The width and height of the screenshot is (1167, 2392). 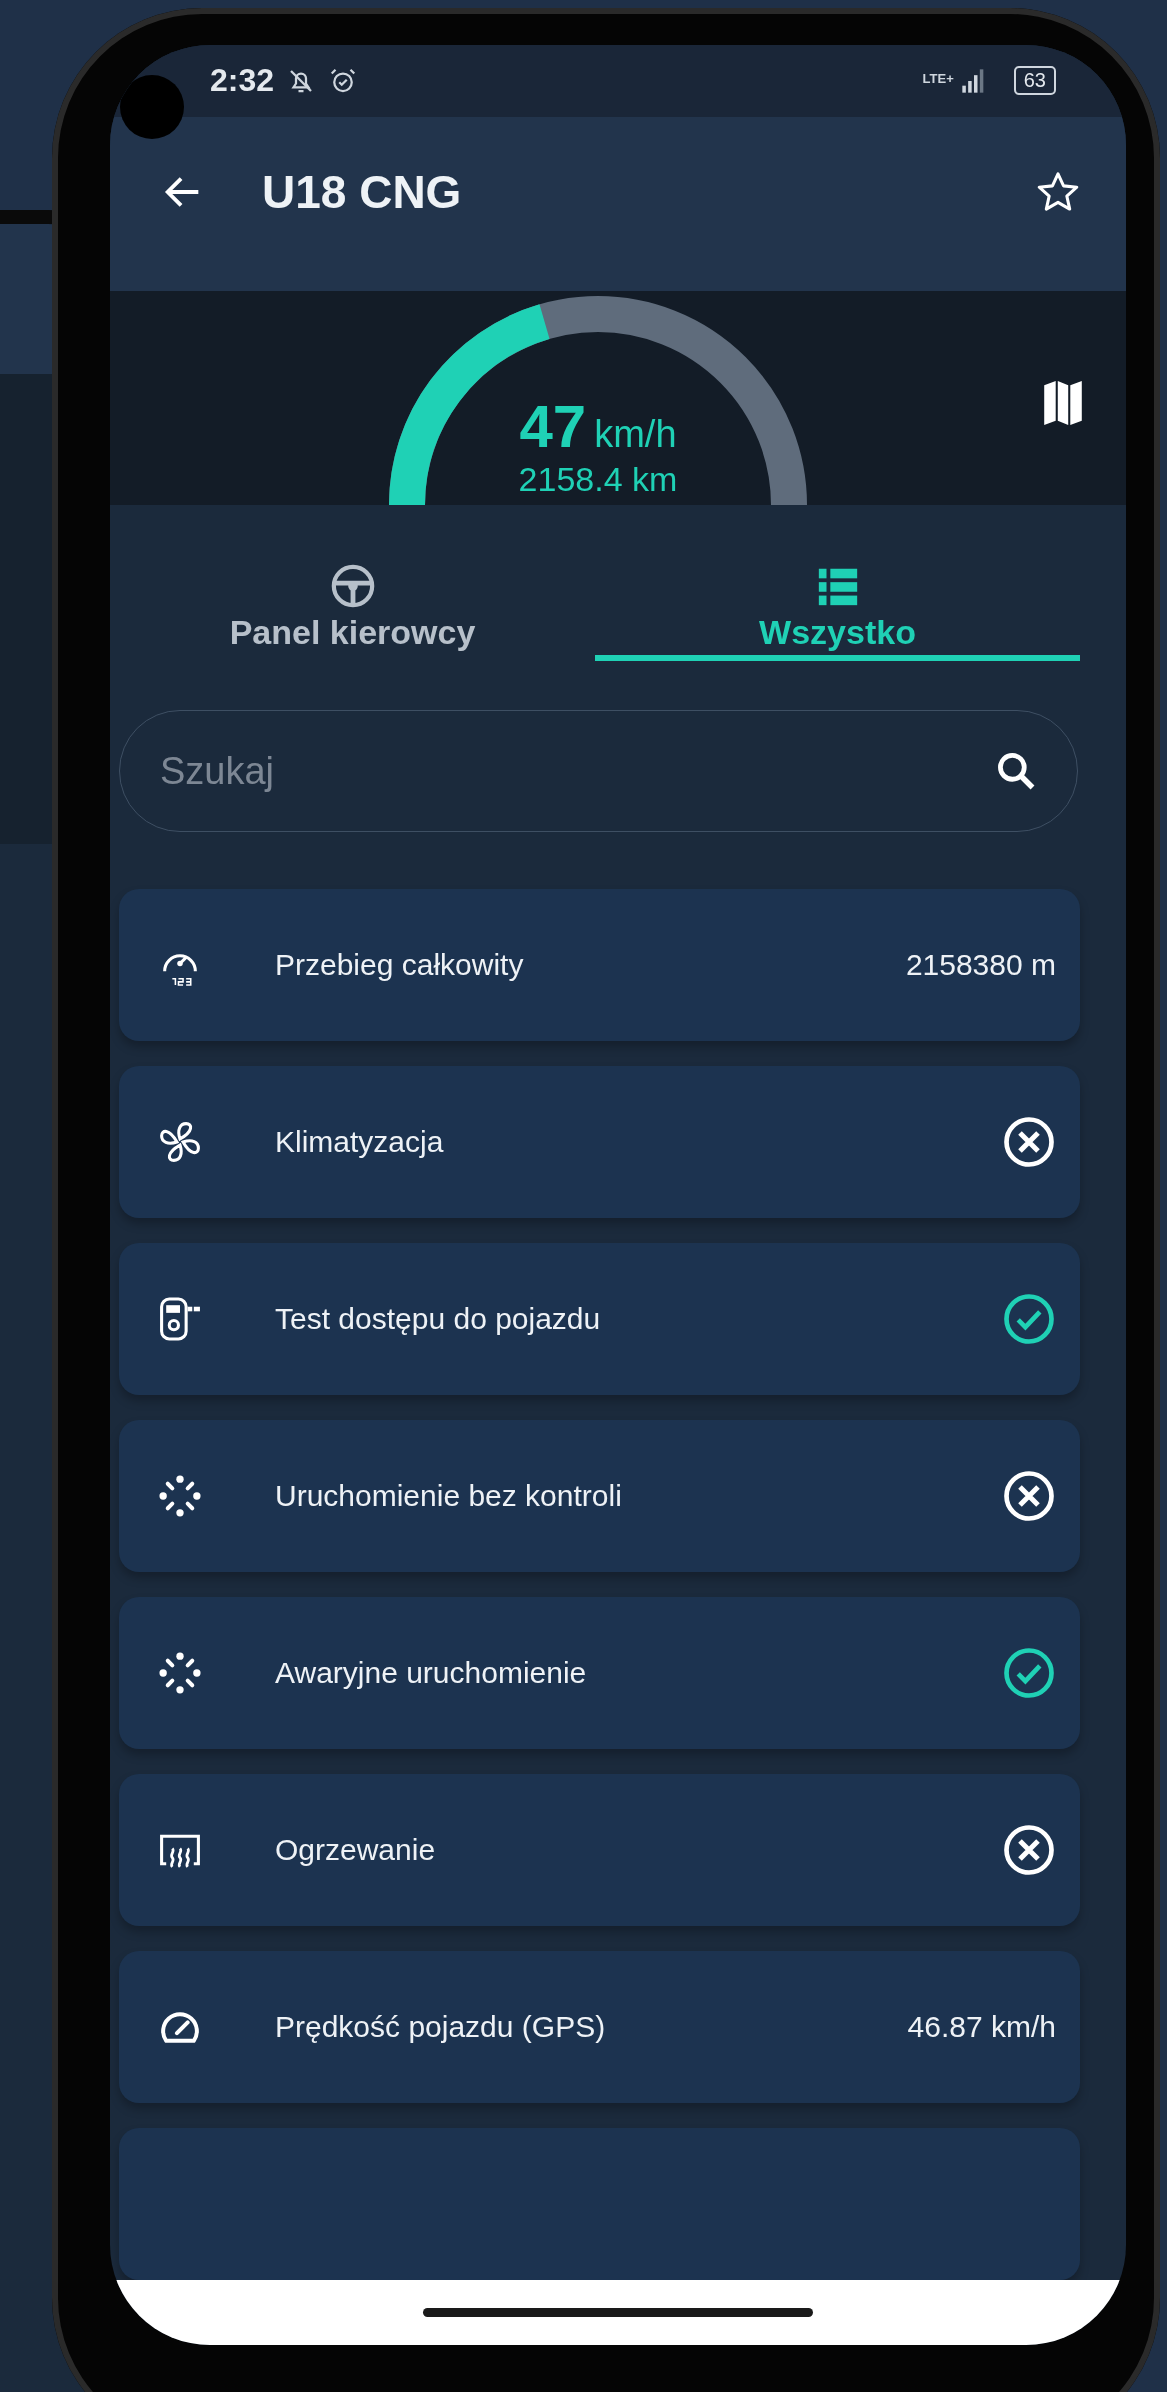 What do you see at coordinates (938, 78) in the screenshot?
I see `network-type: LTE+` at bounding box center [938, 78].